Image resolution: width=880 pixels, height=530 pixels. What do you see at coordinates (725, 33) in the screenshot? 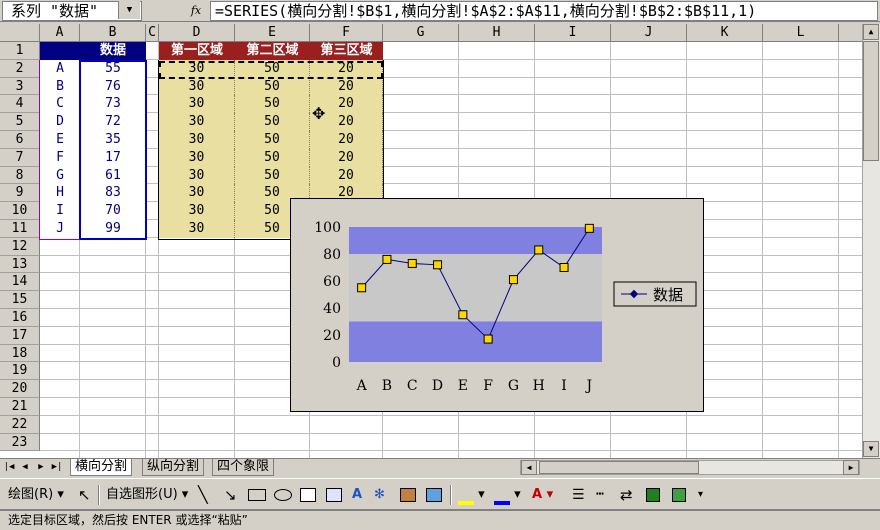
I see `column-header-k: K` at bounding box center [725, 33].